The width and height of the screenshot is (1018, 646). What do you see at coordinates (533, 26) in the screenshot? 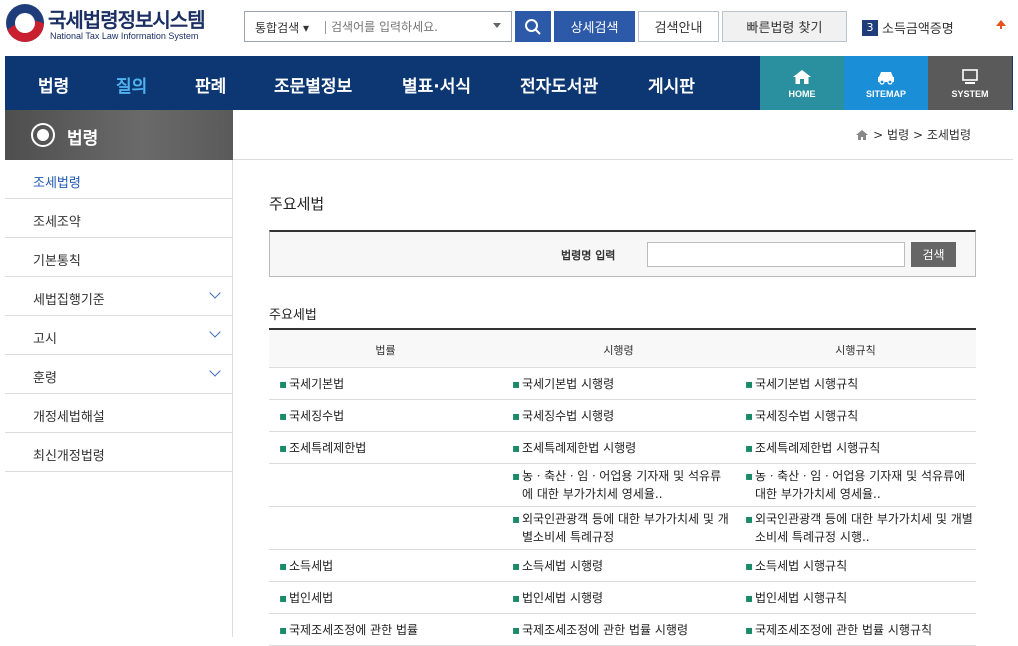
I see `search-button` at bounding box center [533, 26].